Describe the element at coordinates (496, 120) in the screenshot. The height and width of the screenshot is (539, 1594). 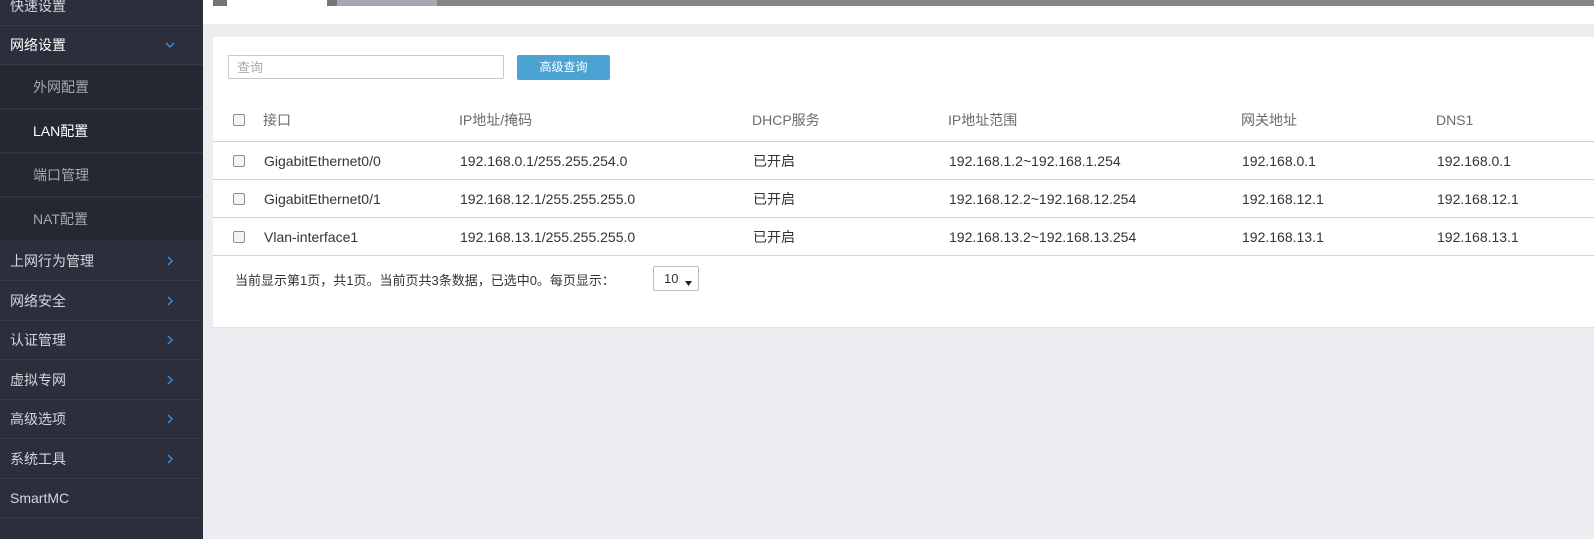
I see `column-header-ip-mask: IP地址/掩码` at that location.